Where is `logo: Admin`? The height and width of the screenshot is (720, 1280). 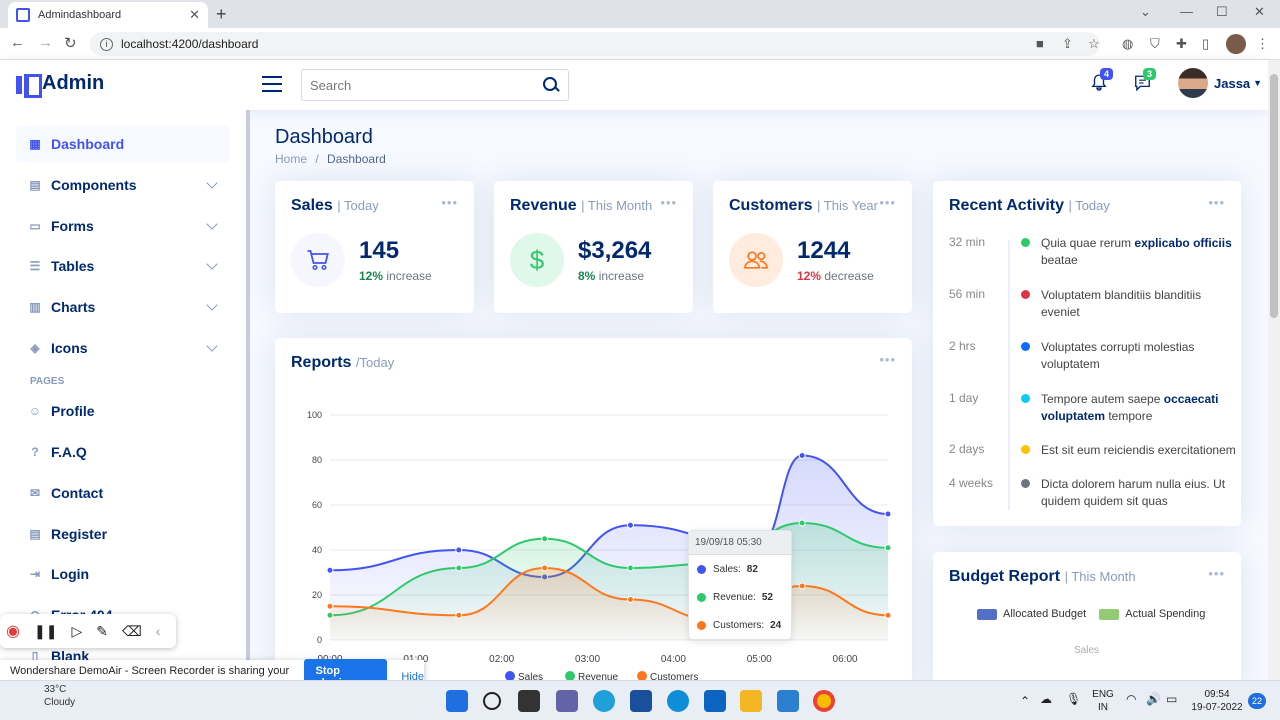
logo: Admin is located at coordinates (60, 85).